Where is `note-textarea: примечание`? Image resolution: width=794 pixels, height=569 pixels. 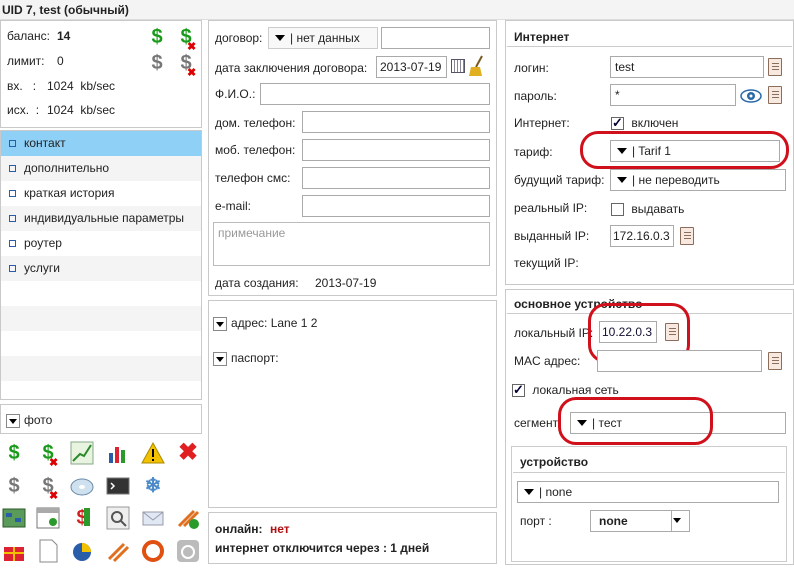
note-textarea: примечание is located at coordinates (351, 244).